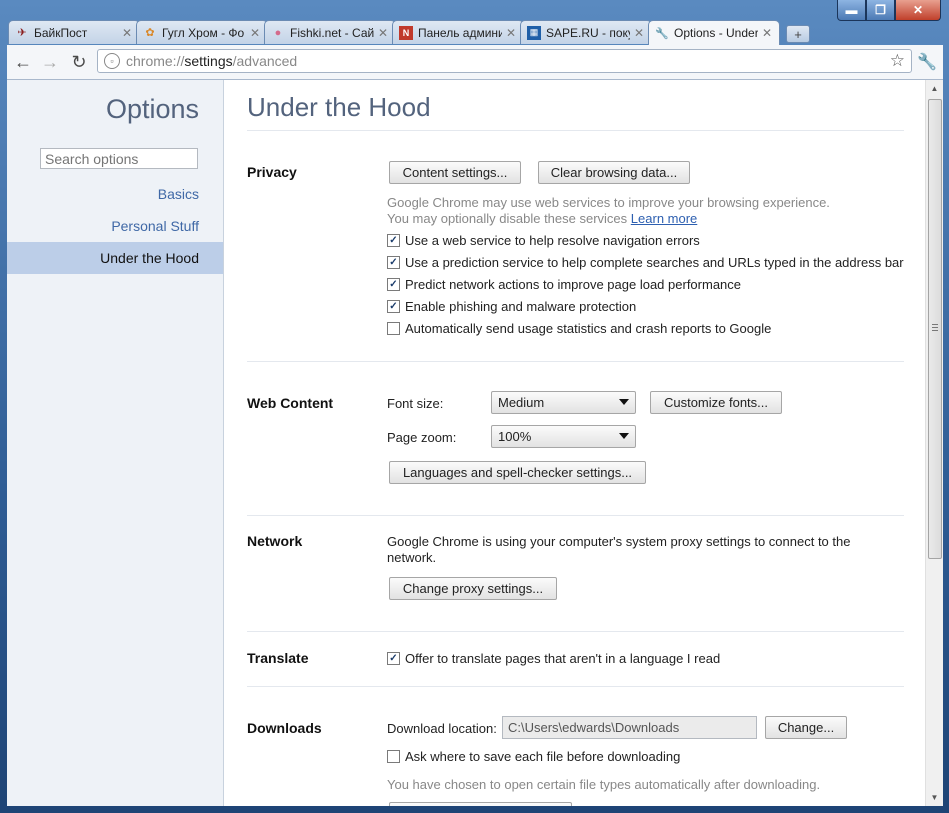 The width and height of the screenshot is (949, 813). I want to click on reload-icon: ↻, so click(79, 62).